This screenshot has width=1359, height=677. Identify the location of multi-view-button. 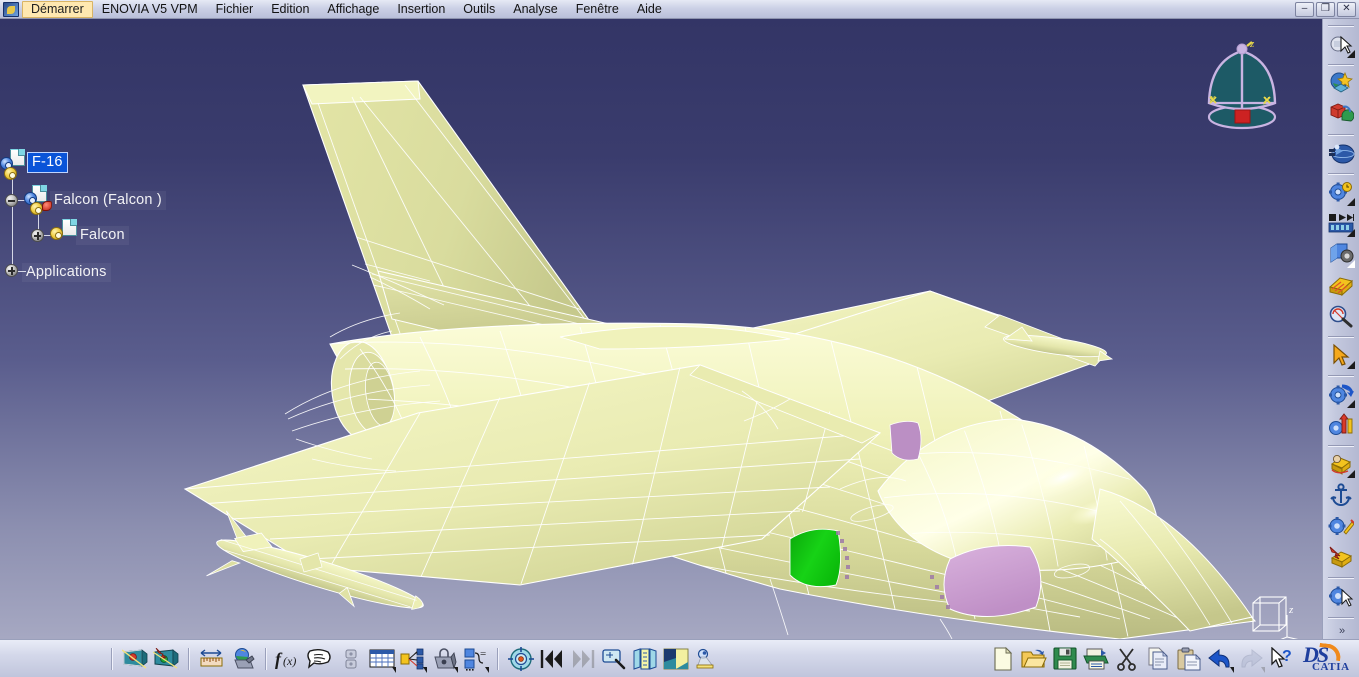
(644, 659).